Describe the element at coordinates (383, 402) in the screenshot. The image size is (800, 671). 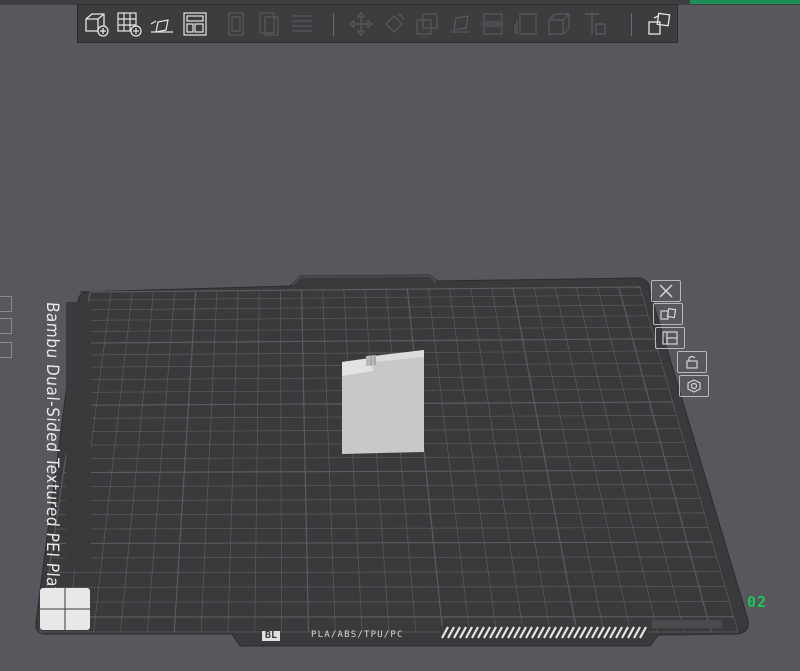
I see `model-object` at that location.